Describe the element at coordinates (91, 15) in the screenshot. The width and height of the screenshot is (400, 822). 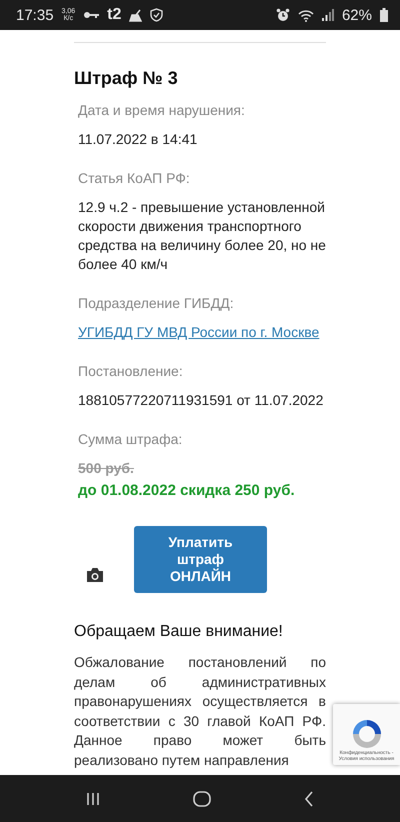
I see `key-icon` at that location.